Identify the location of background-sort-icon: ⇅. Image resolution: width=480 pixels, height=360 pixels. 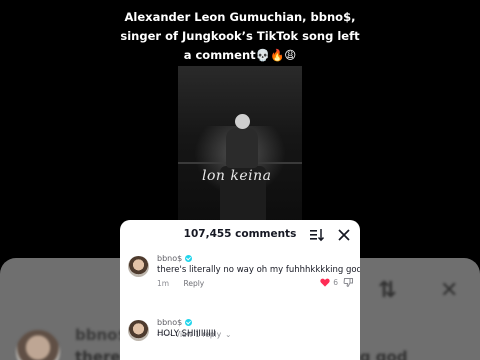
(387, 290).